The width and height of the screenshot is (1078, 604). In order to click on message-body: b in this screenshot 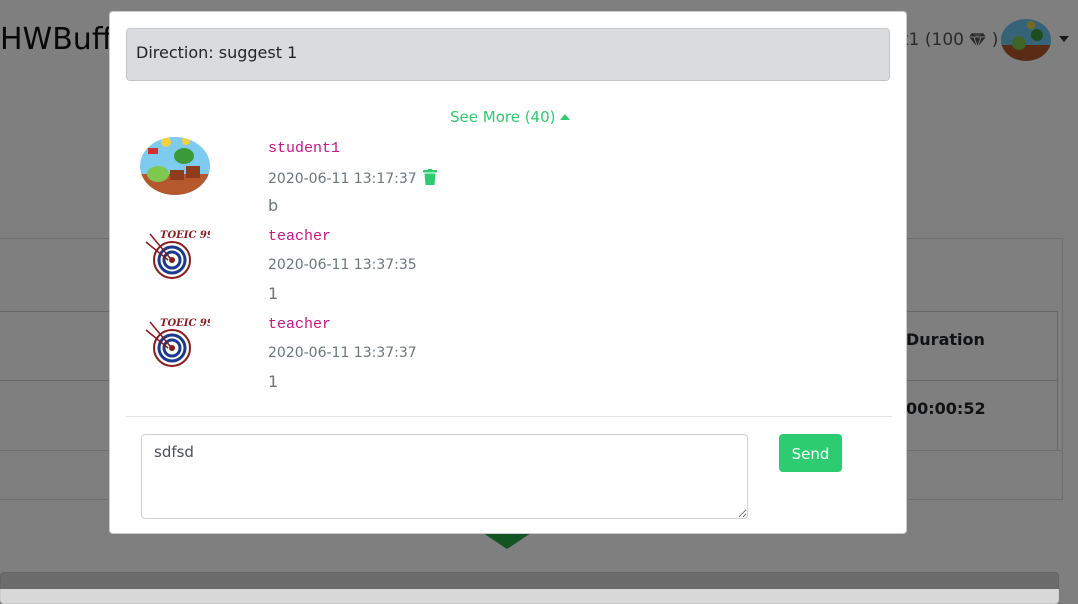, I will do `click(273, 205)`.